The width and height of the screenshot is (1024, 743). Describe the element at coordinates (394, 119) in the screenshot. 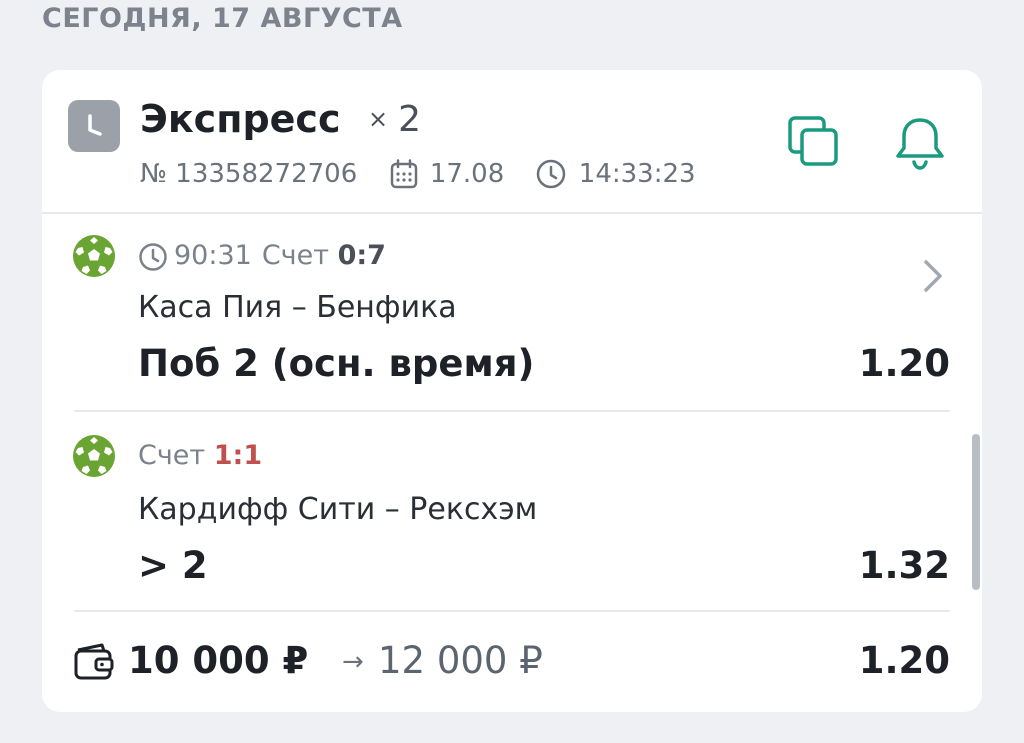

I see `bet-multiplier: × 2` at that location.